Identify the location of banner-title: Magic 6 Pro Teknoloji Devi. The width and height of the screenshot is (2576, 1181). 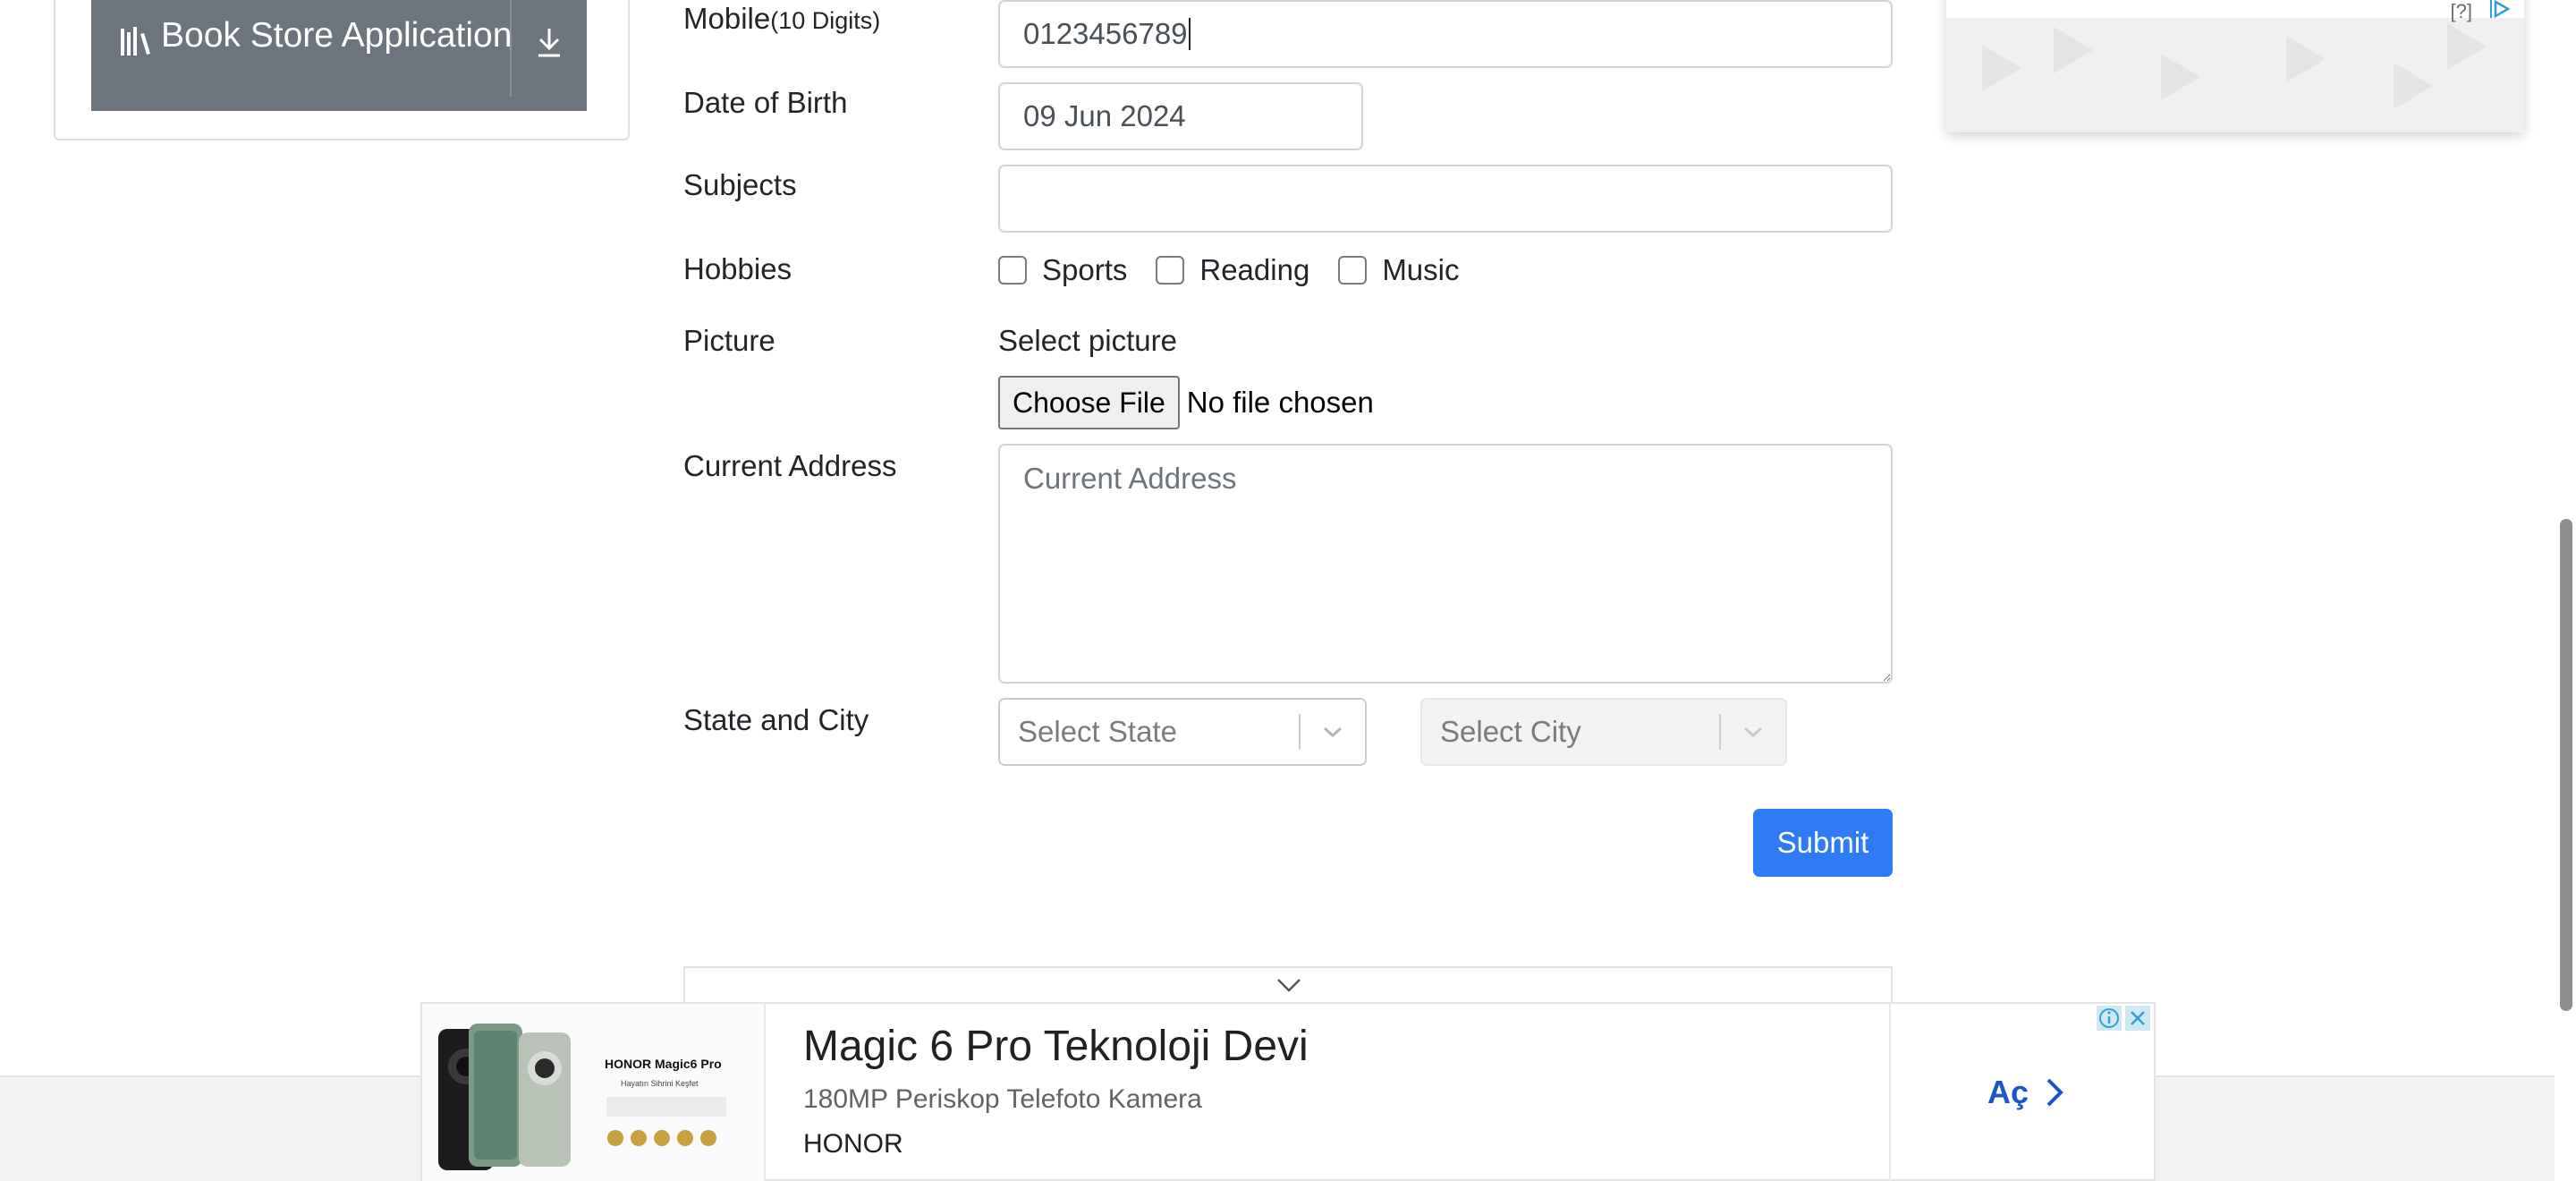
(1056, 1046).